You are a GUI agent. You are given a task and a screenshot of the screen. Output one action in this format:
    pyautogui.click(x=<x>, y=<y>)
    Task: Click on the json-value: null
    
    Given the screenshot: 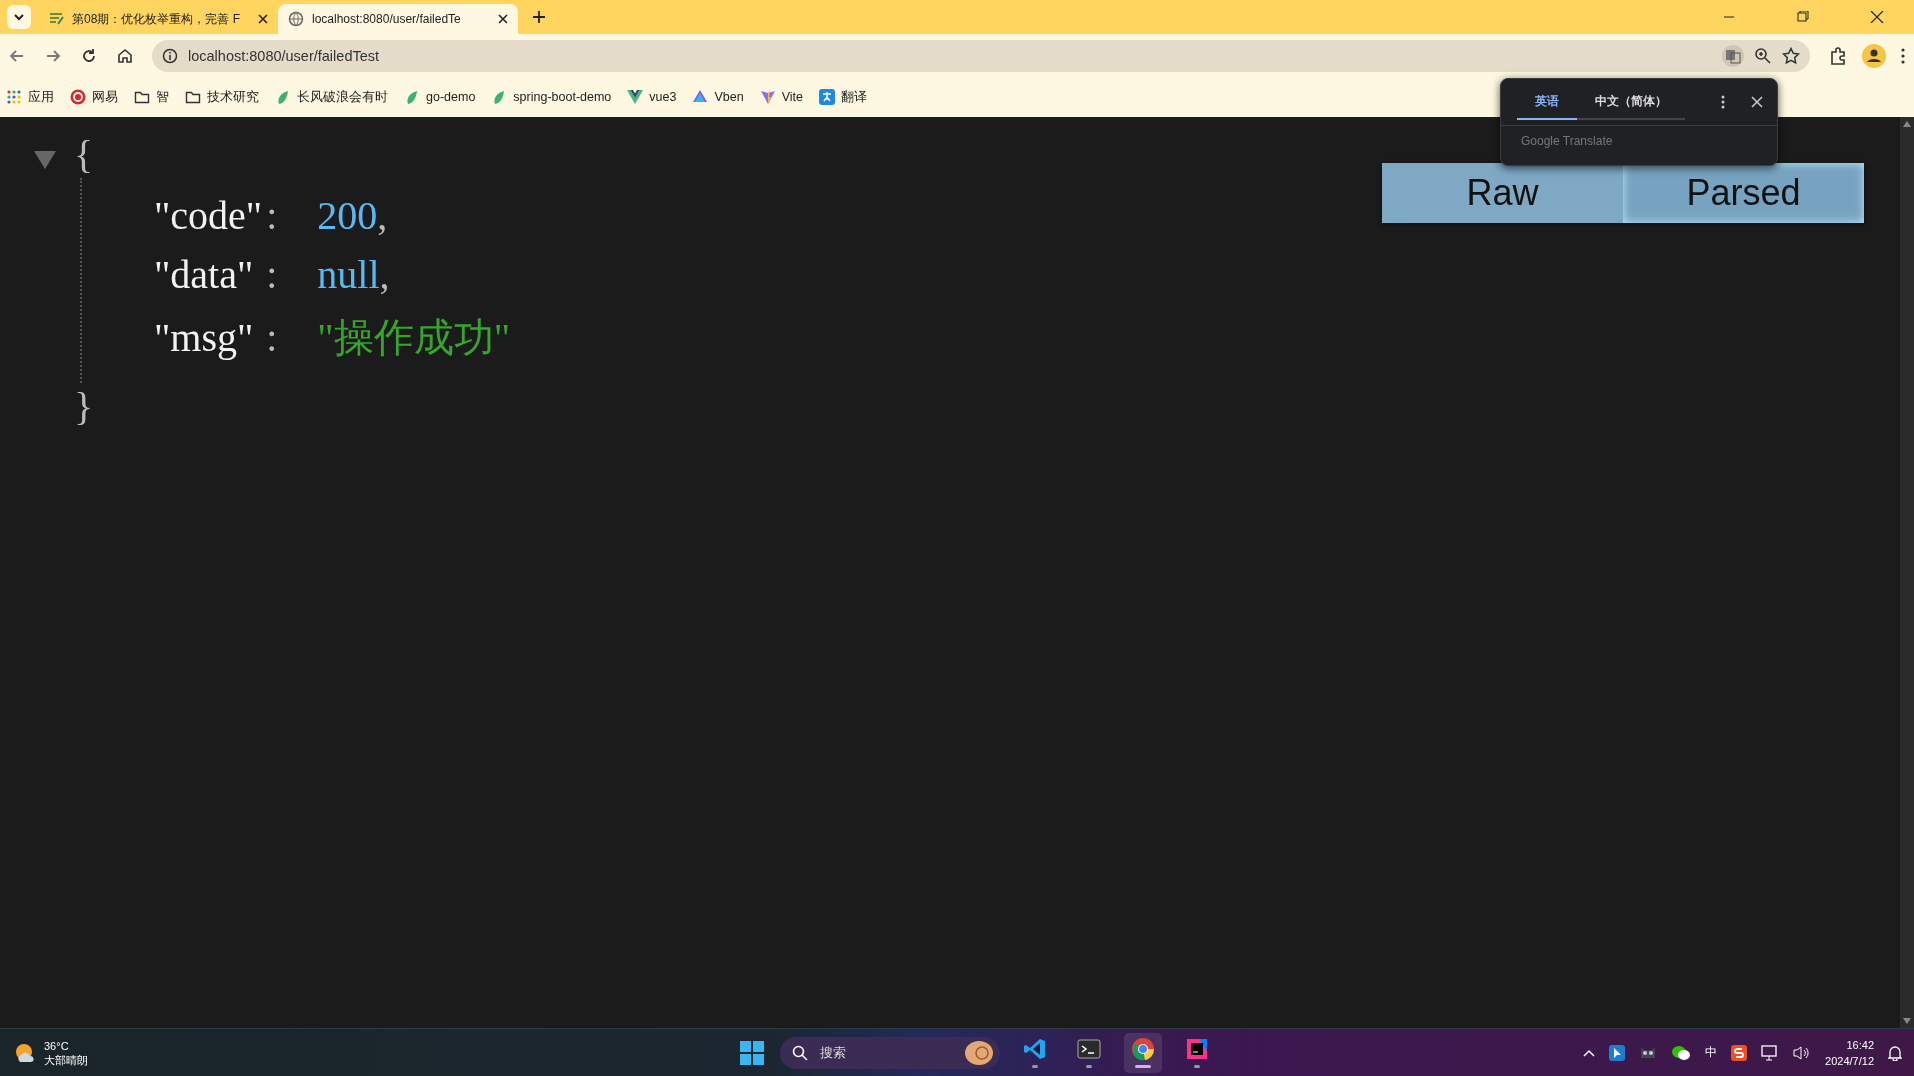 What is the action you would take?
    pyautogui.click(x=348, y=274)
    